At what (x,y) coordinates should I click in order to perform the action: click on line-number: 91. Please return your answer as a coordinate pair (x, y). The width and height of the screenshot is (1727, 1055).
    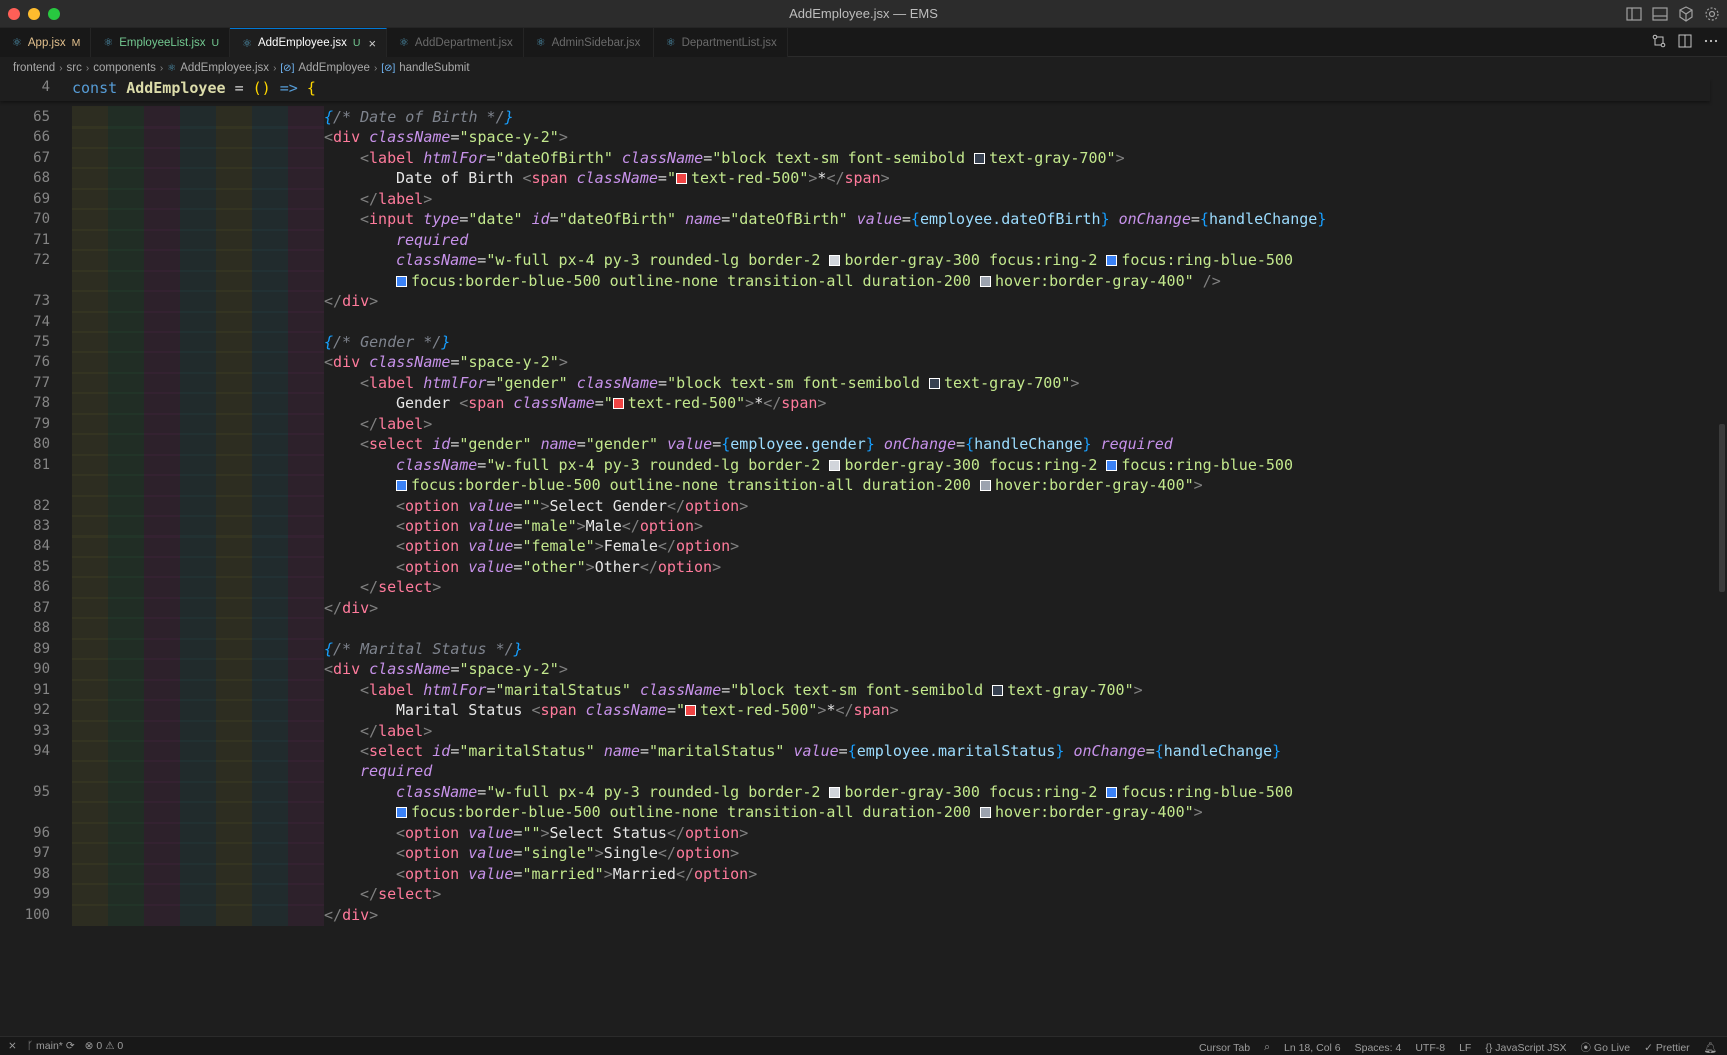
    Looking at the image, I should click on (41, 689).